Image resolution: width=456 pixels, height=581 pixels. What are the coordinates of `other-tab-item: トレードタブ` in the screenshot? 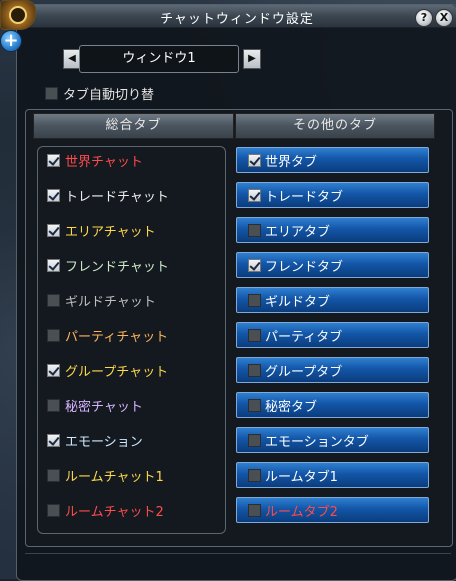 It's located at (332, 195).